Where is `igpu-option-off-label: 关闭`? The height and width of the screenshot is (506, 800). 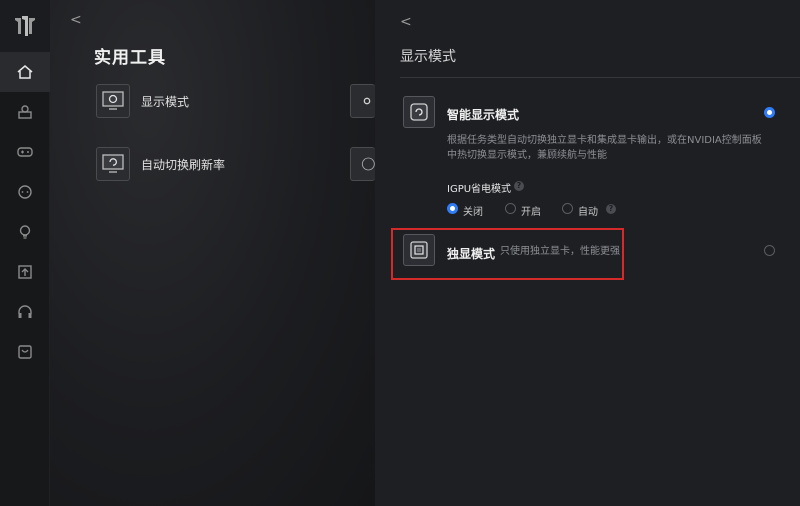
igpu-option-off-label: 关闭 is located at coordinates (473, 210).